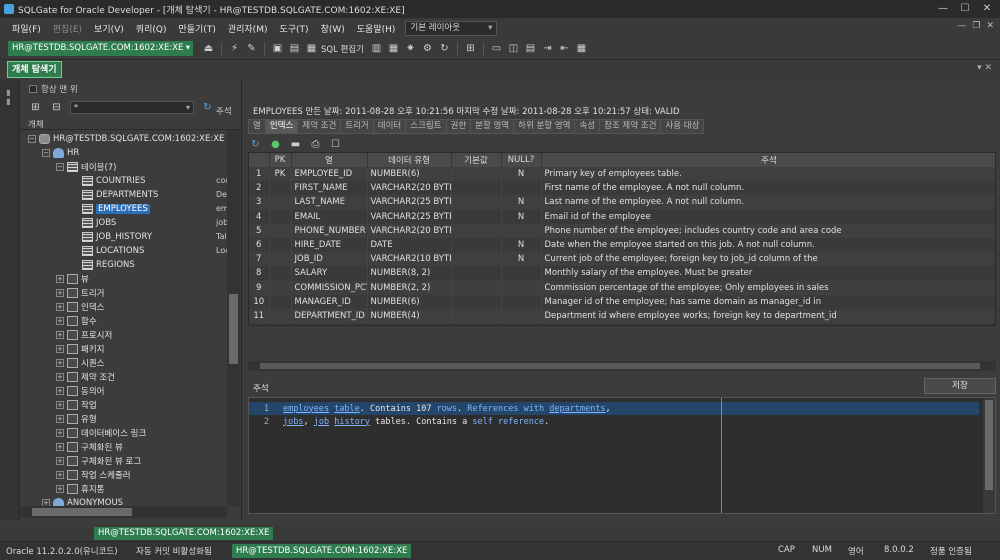 Image resolution: width=1000 pixels, height=560 pixels. What do you see at coordinates (984, 68) in the screenshot?
I see `pane-close-icon: ▾ ✕` at bounding box center [984, 68].